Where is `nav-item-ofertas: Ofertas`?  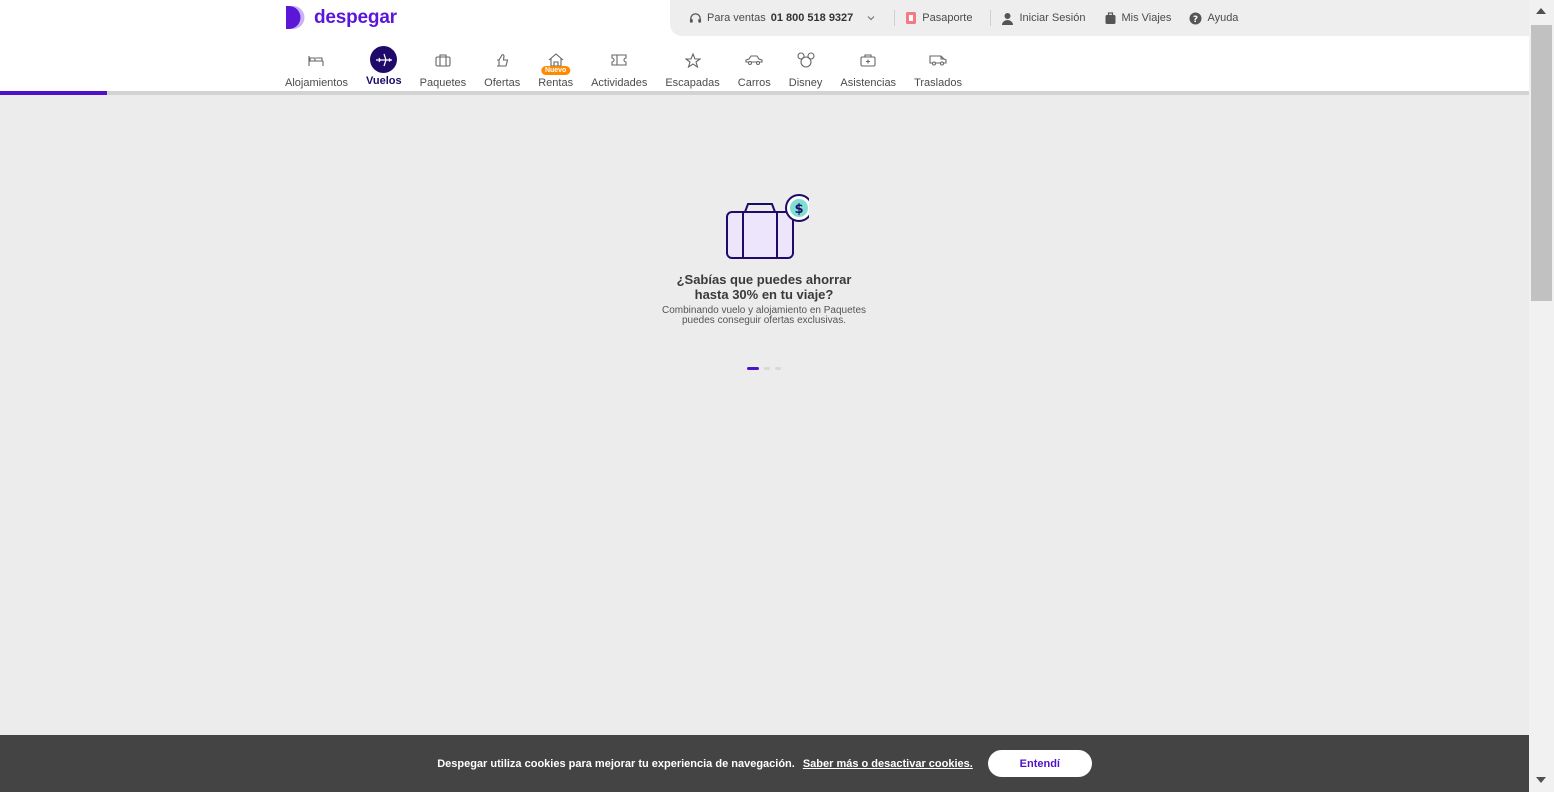
nav-item-ofertas: Ofertas is located at coordinates (502, 68).